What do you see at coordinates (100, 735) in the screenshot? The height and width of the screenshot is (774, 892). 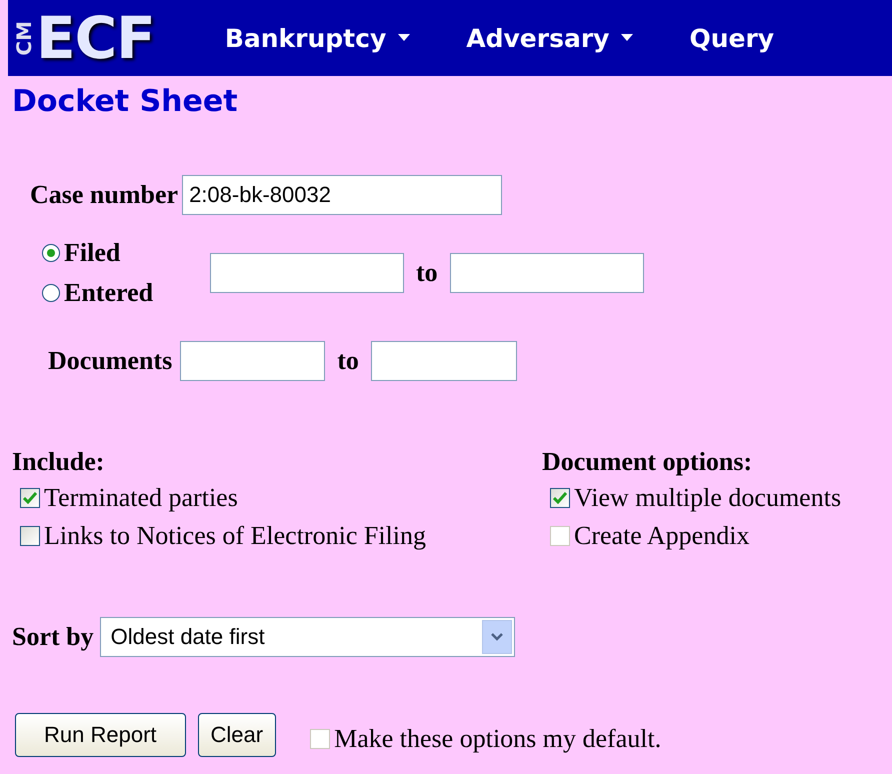 I see `action-button: Run Report` at bounding box center [100, 735].